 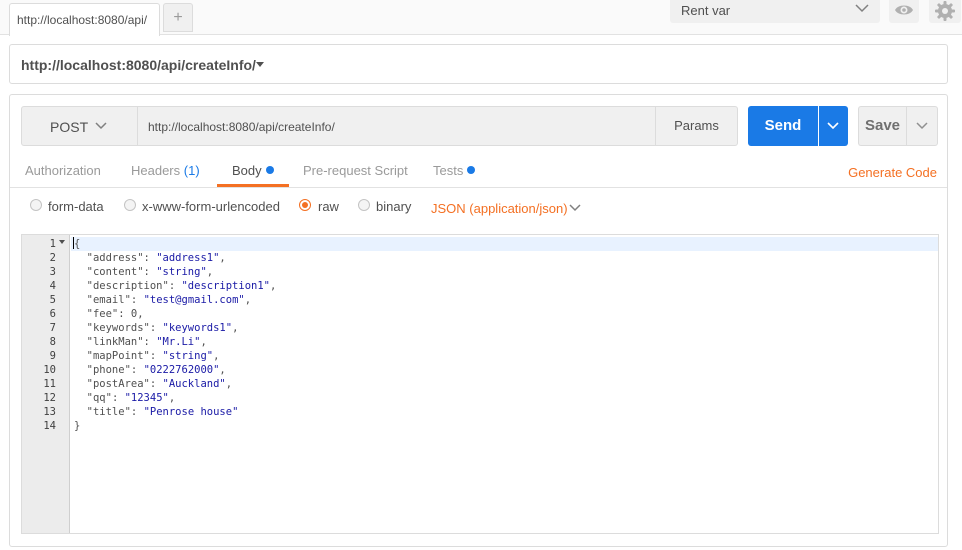 I want to click on fold-caret-icon, so click(x=62, y=242).